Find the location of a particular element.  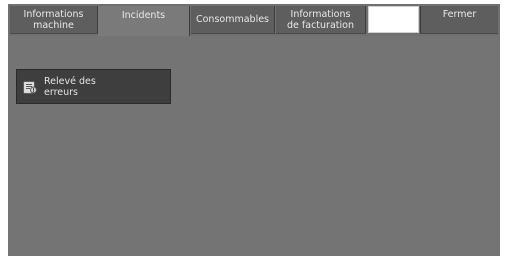

blank-panel is located at coordinates (393, 19).